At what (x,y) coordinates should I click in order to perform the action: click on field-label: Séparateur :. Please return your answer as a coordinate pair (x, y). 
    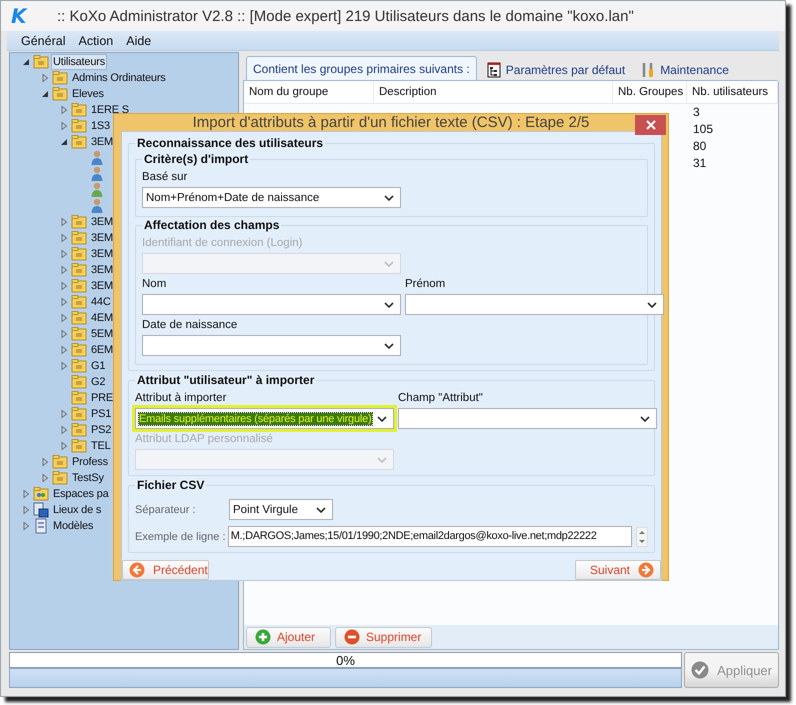
    Looking at the image, I should click on (166, 510).